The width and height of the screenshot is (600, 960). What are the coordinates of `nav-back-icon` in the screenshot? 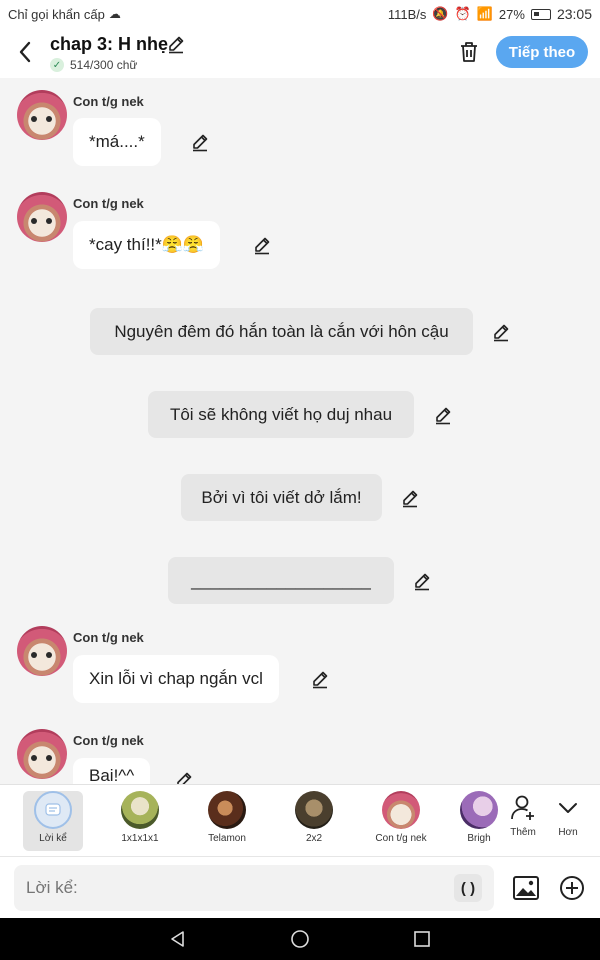 It's located at (178, 939).